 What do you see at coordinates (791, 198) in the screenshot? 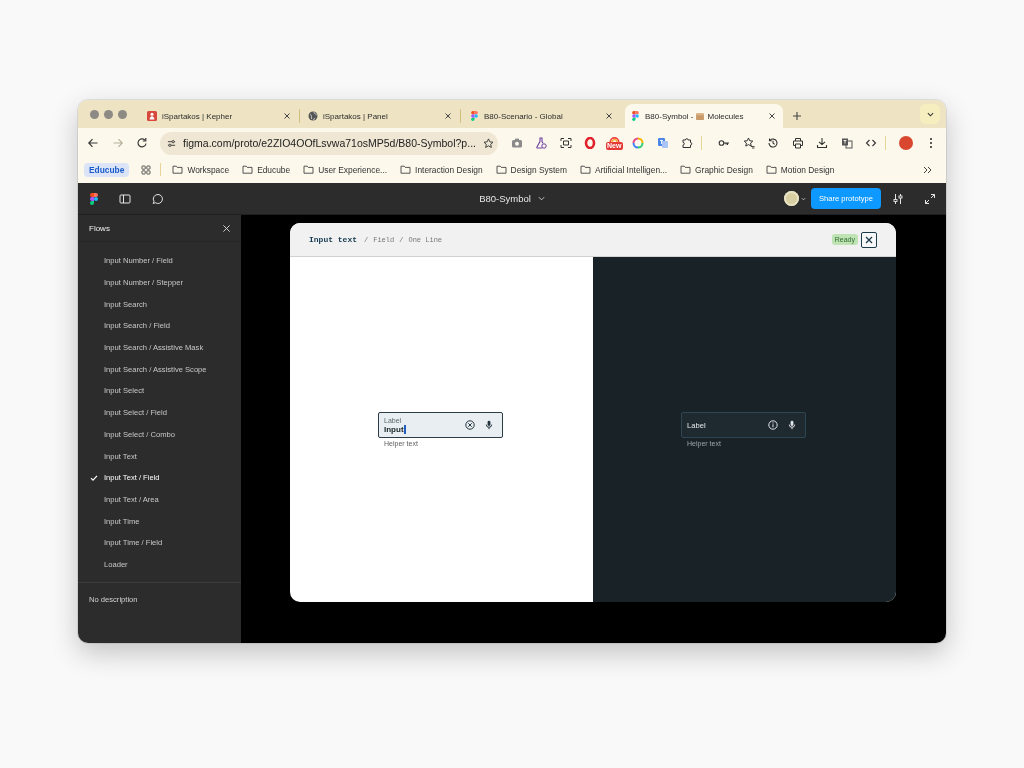
I see `user-avatar` at bounding box center [791, 198].